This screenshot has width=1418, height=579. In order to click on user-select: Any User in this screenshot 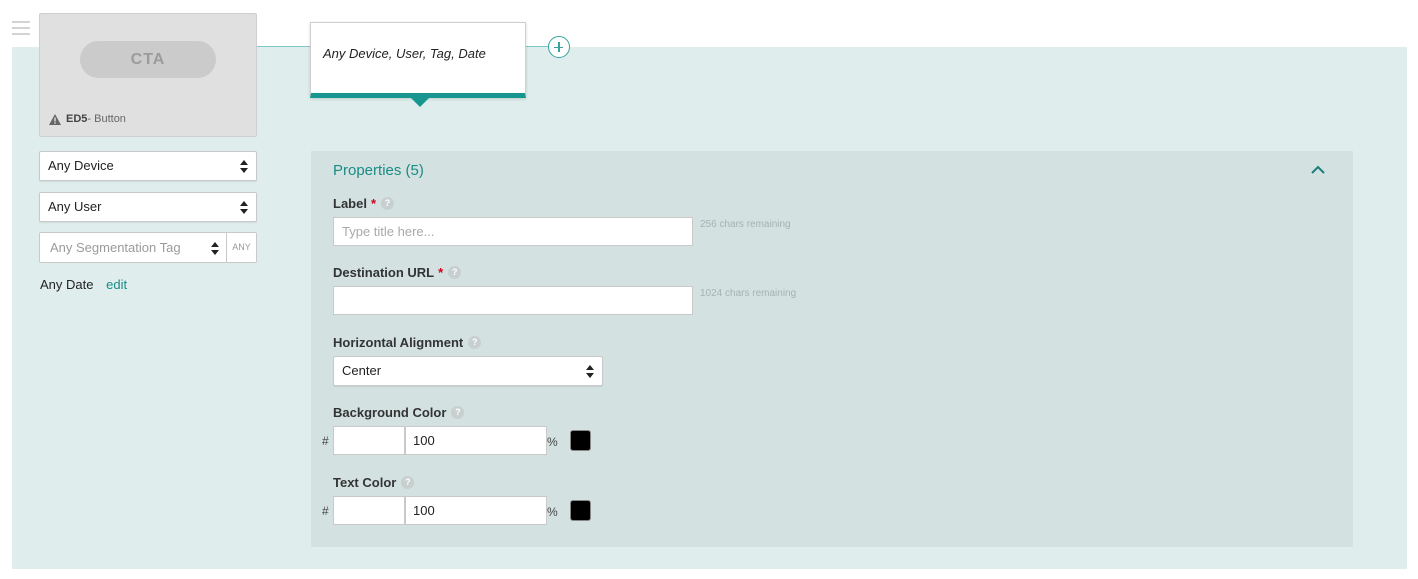, I will do `click(148, 207)`.